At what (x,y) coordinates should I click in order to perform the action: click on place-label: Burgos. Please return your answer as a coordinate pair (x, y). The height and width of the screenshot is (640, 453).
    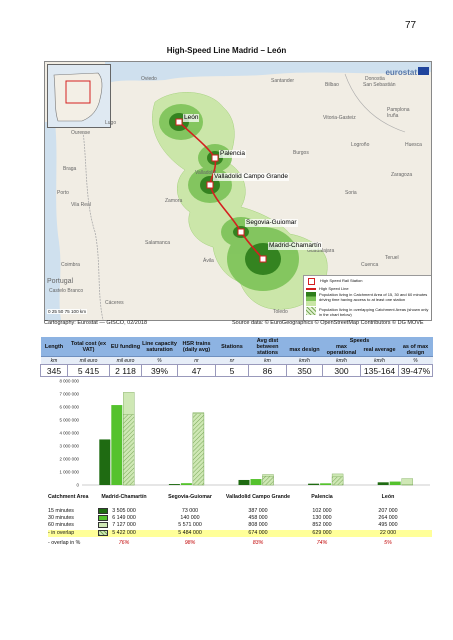
    Looking at the image, I should click on (301, 153).